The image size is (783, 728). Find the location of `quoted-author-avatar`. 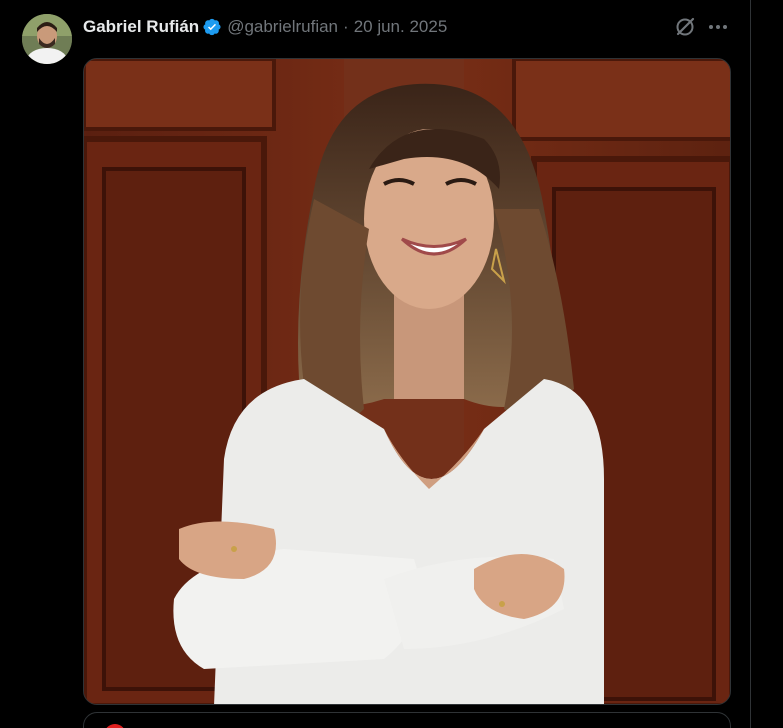

quoted-author-avatar is located at coordinates (115, 726).